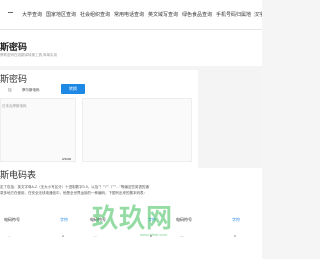 This screenshot has width=320, height=259. Describe the element at coordinates (258, 14) in the screenshot. I see `nav-item-hanzi: 汉字` at that location.